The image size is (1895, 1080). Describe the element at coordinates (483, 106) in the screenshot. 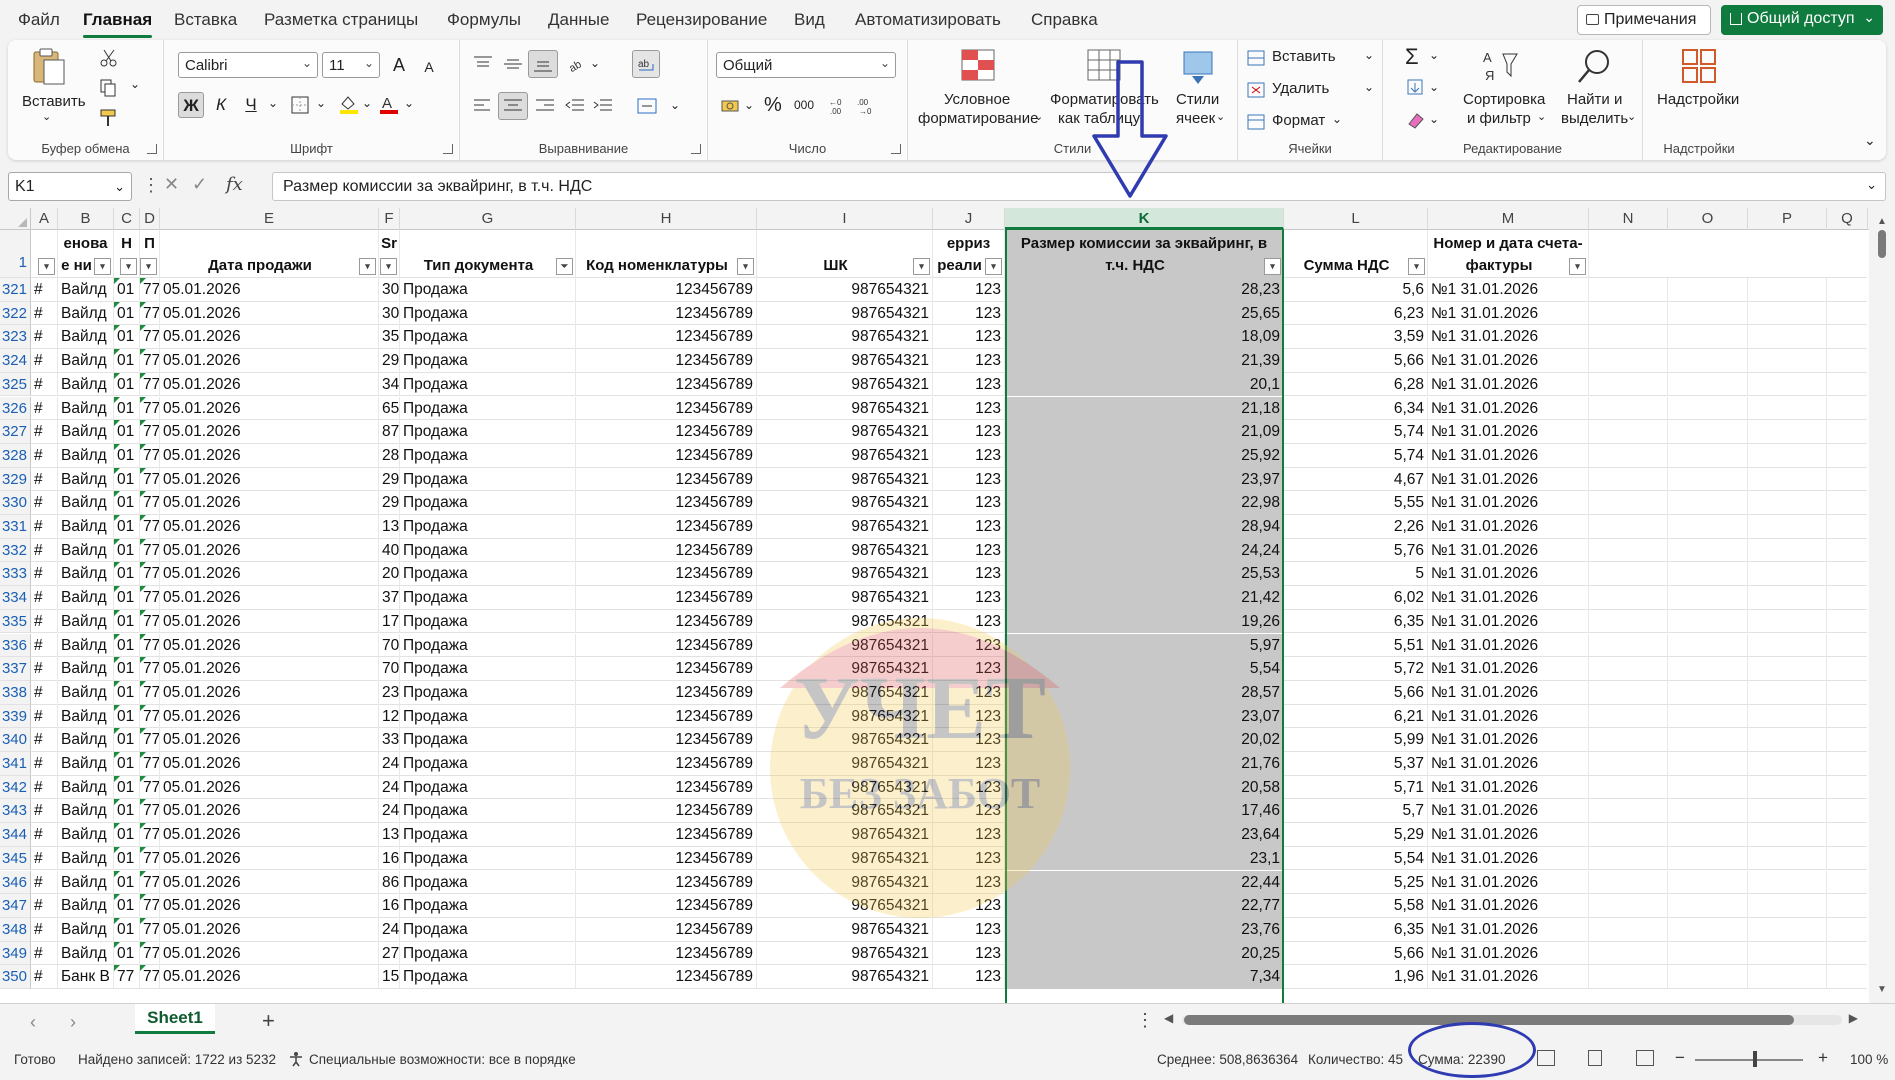

I see `align-left-icon` at that location.